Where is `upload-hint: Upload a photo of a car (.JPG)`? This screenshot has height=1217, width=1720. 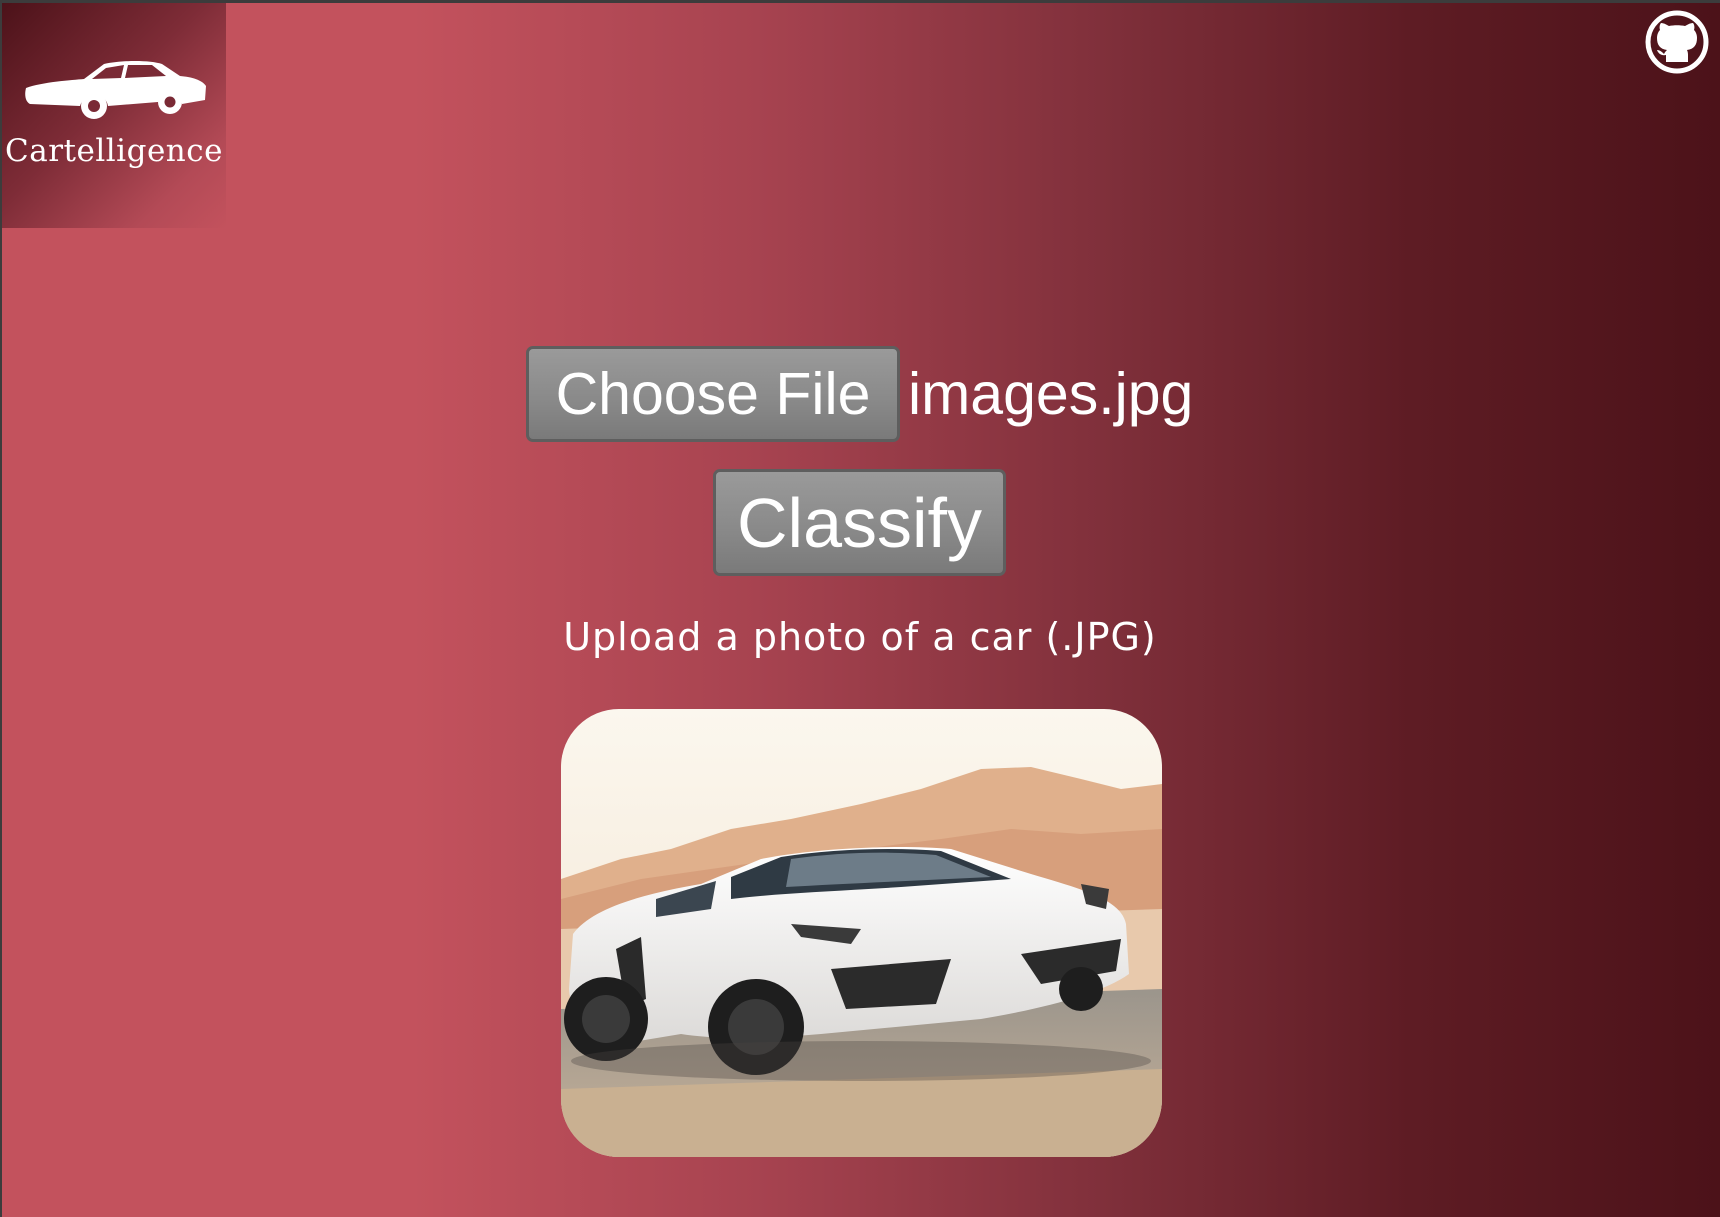
upload-hint: Upload a photo of a car (.JPG) is located at coordinates (860, 637).